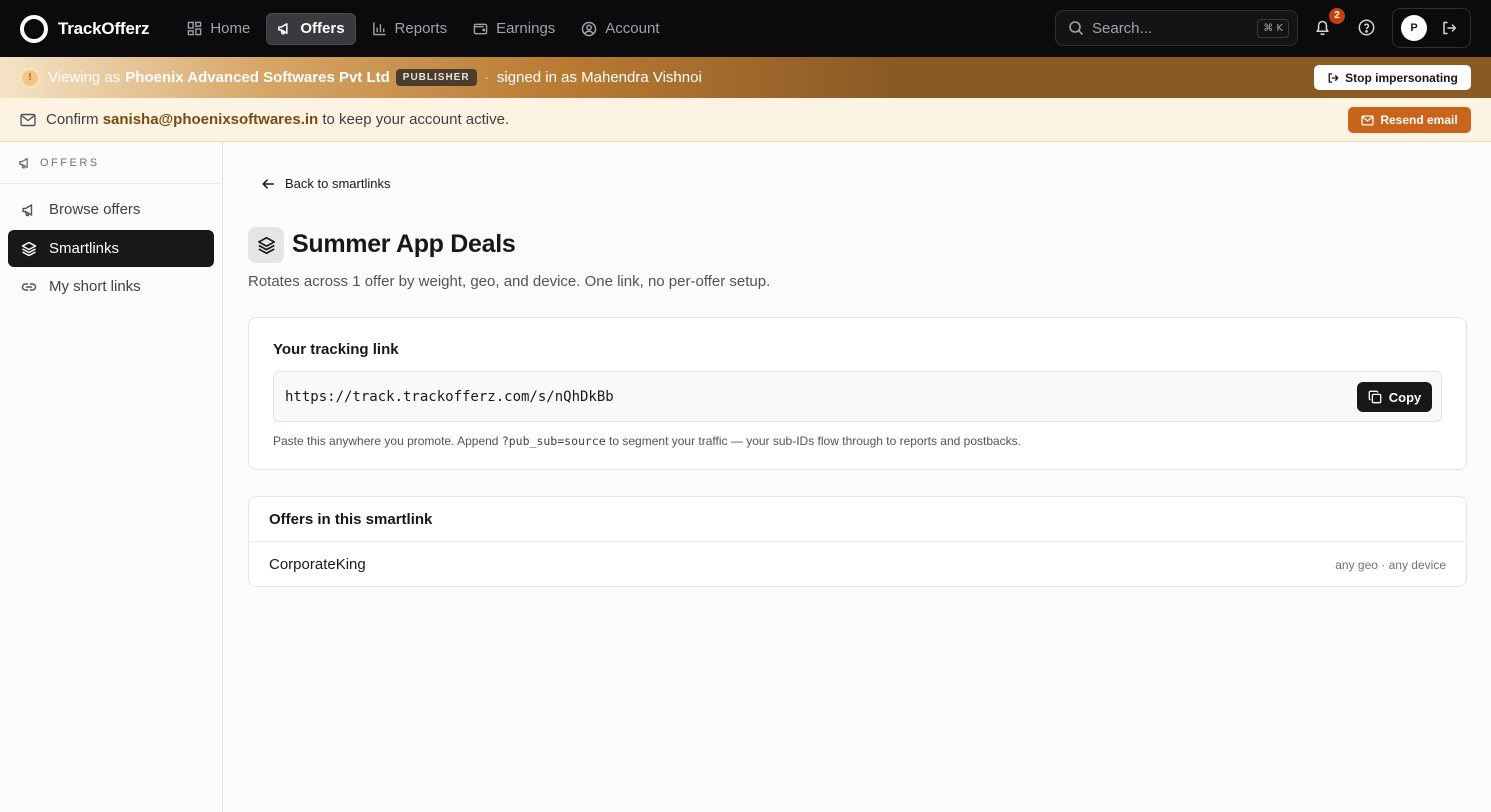 The image size is (1491, 812). I want to click on tracking-url: https://track.trackofferz.com/s/nQhDkBb, so click(449, 397).